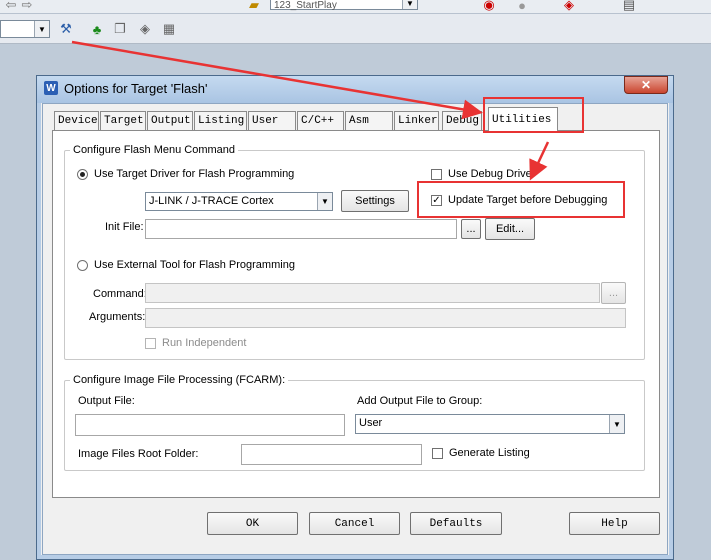 The image size is (711, 560). I want to click on annotation-arrow-to-utilities, so click(277, 80).